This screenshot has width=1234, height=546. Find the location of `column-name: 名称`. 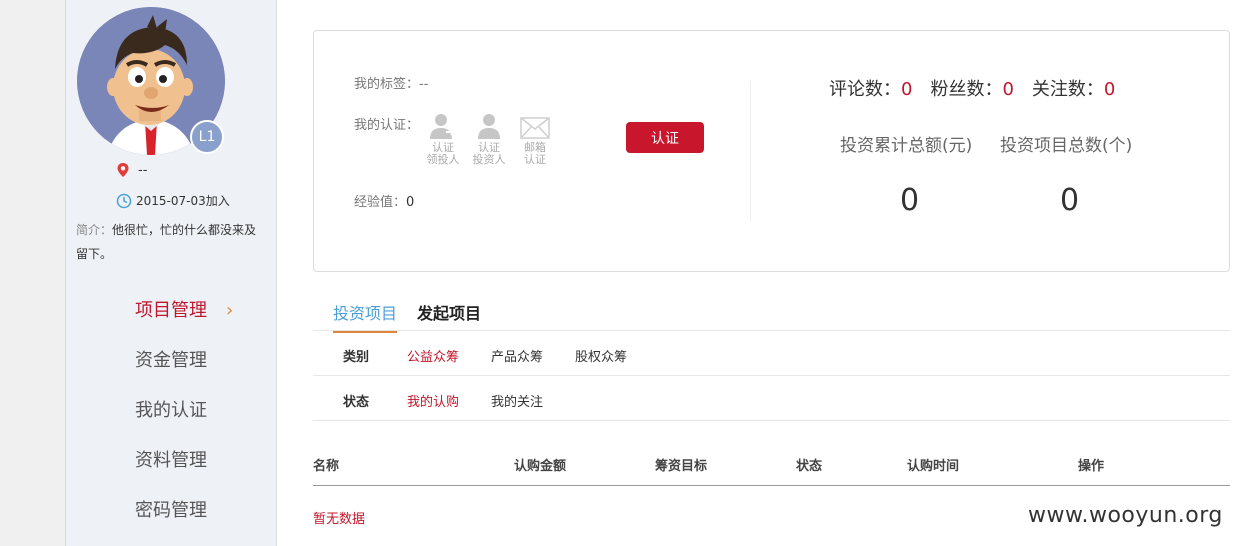

column-name: 名称 is located at coordinates (326, 466).